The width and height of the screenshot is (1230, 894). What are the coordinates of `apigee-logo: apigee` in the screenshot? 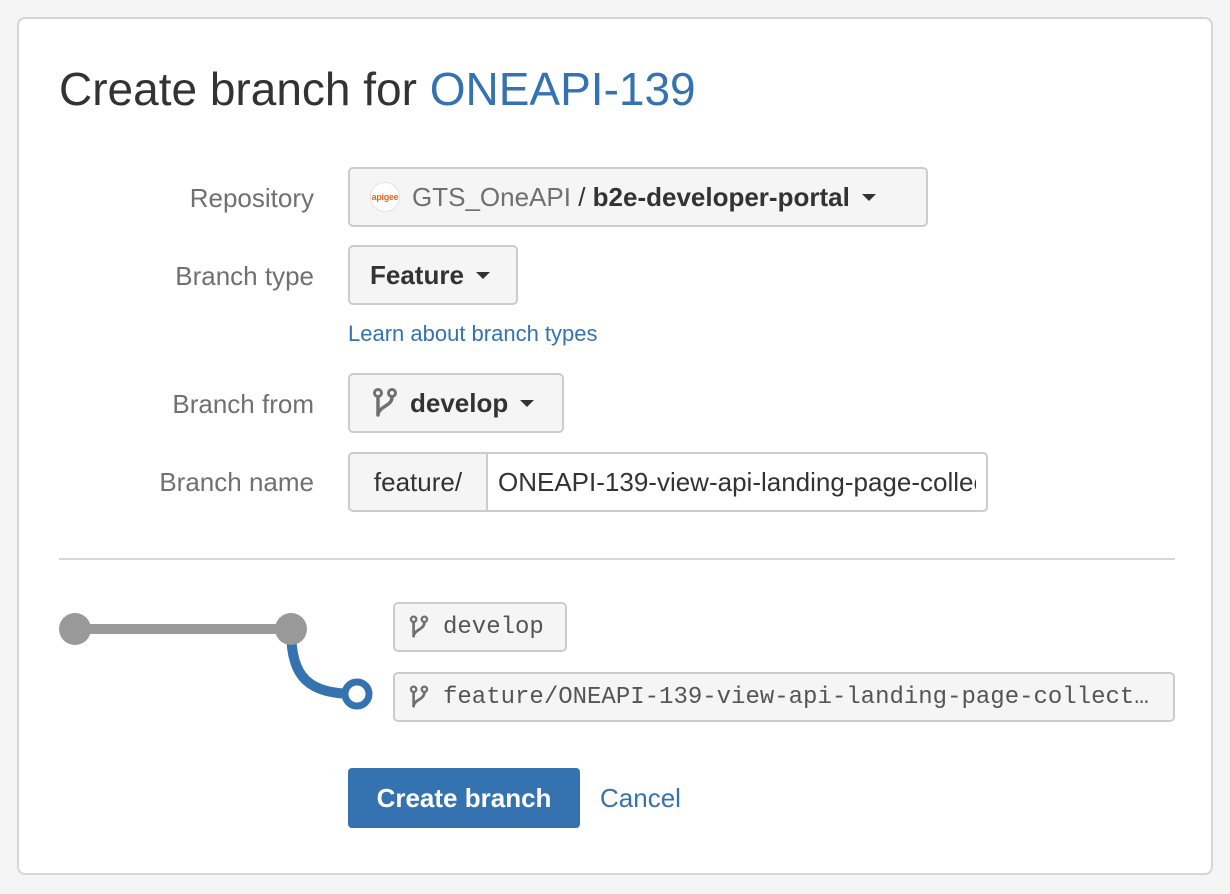 It's located at (385, 197).